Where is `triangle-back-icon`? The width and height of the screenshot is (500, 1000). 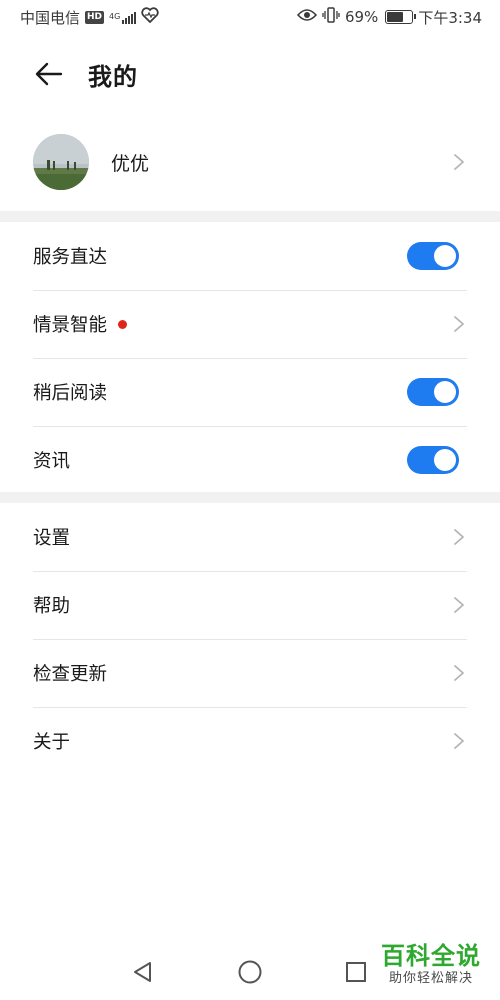 triangle-back-icon is located at coordinates (142, 972).